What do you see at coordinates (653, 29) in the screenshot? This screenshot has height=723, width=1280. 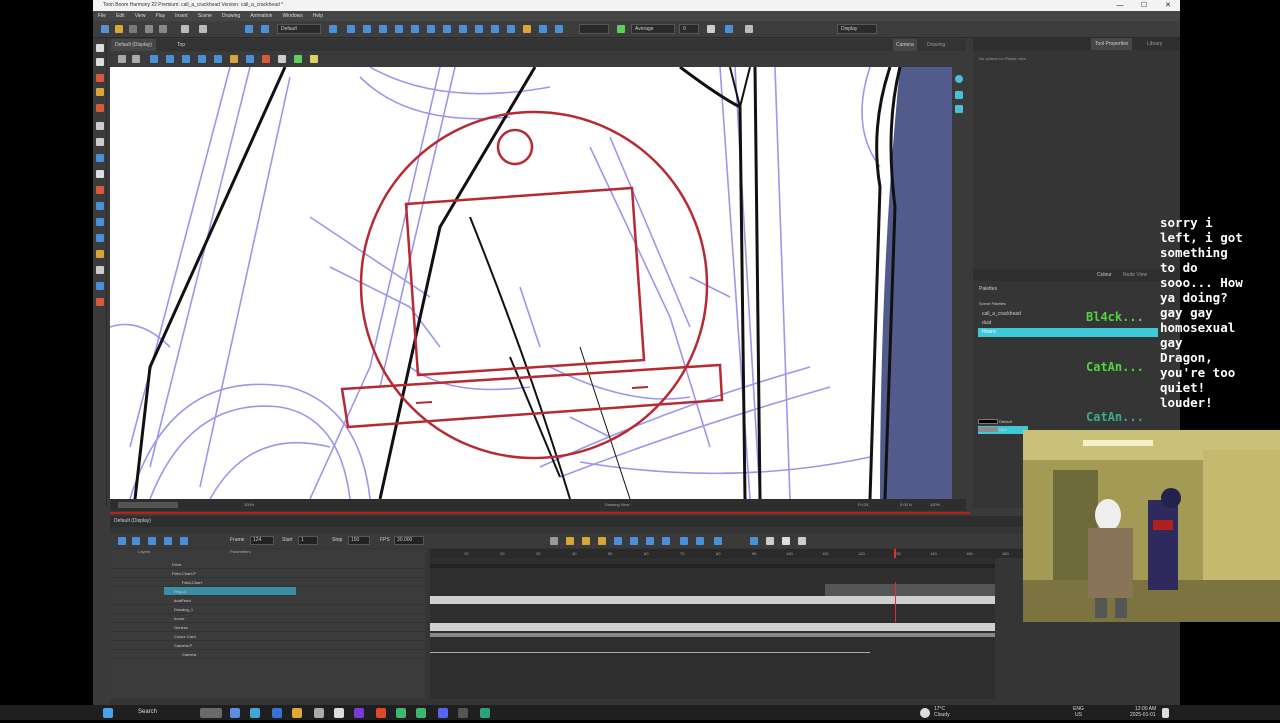 I see `average-dropdown: Average` at bounding box center [653, 29].